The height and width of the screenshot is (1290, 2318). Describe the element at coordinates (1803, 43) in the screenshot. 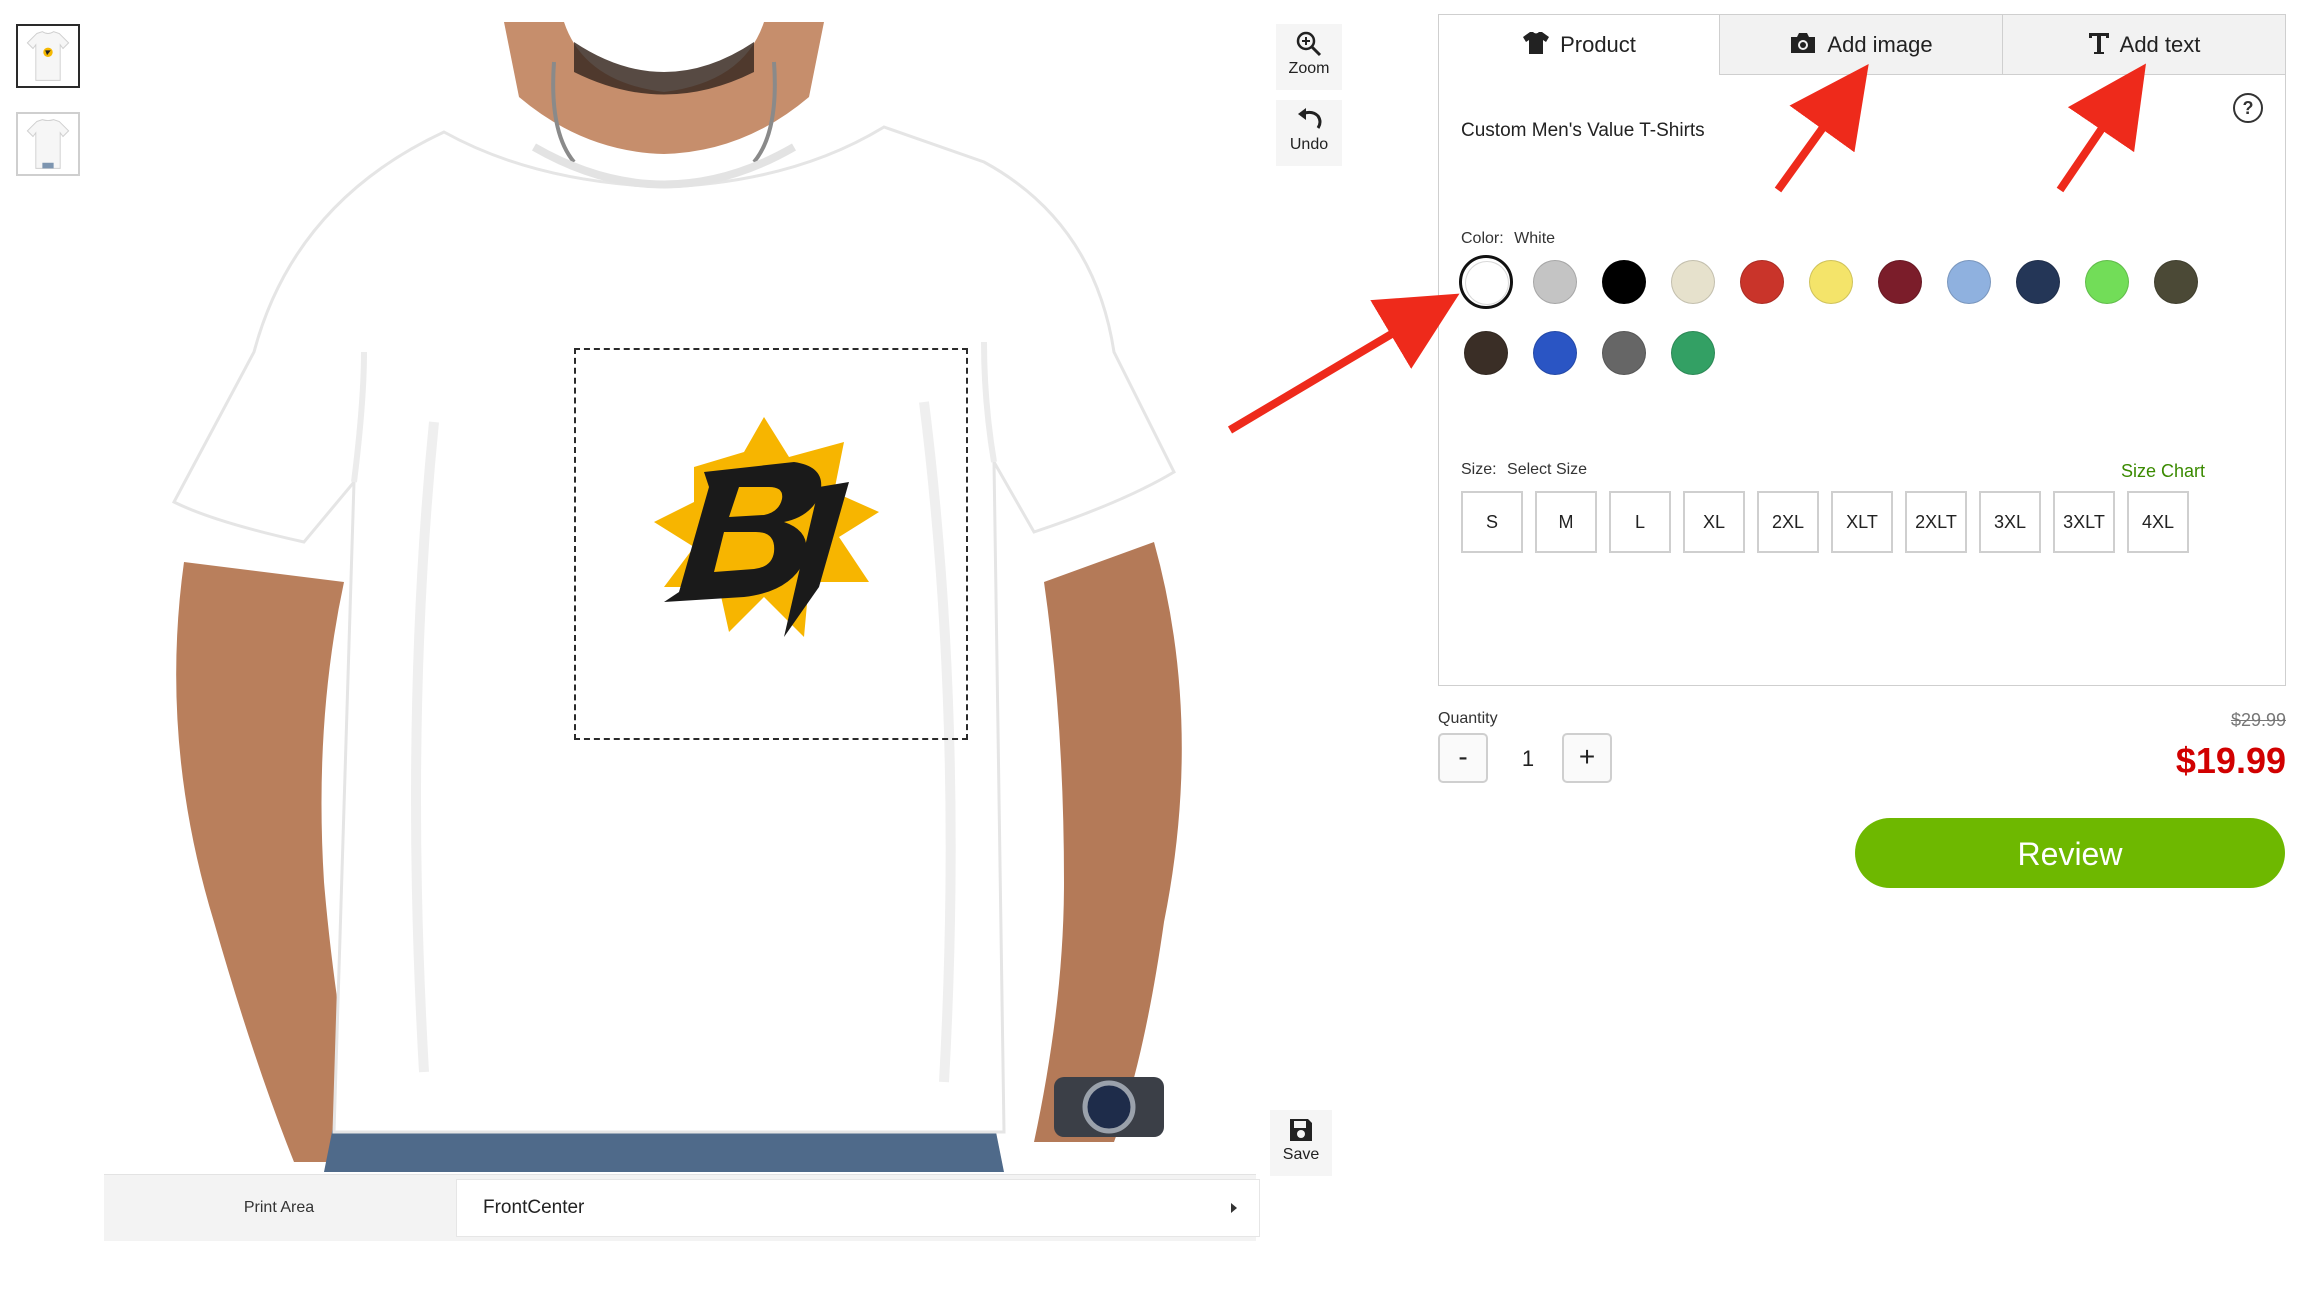

I see `camera-icon` at that location.